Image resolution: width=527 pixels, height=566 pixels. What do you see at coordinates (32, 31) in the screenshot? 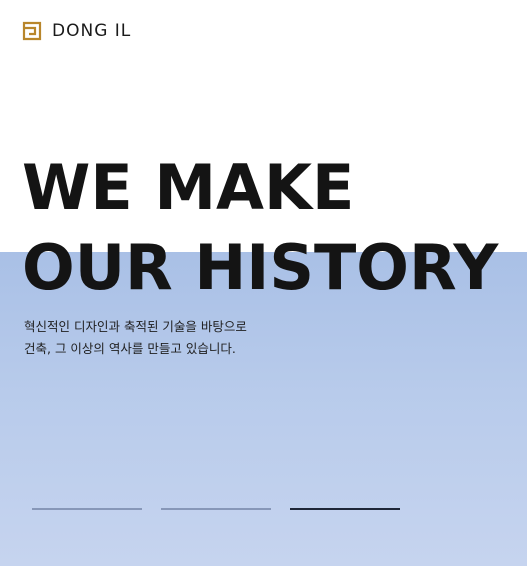
I see `dong-il-logo-icon` at bounding box center [32, 31].